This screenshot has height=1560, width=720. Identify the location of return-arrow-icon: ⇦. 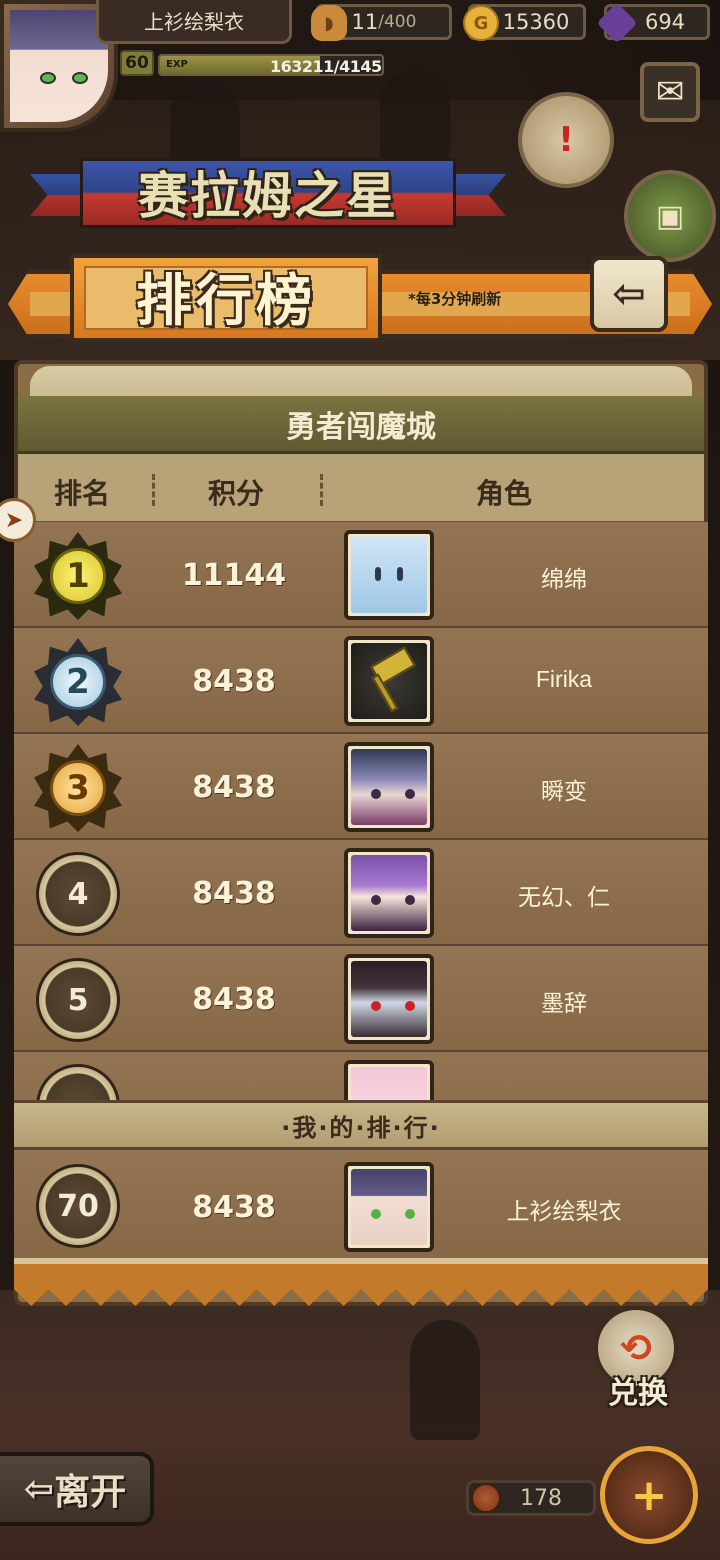
(629, 294).